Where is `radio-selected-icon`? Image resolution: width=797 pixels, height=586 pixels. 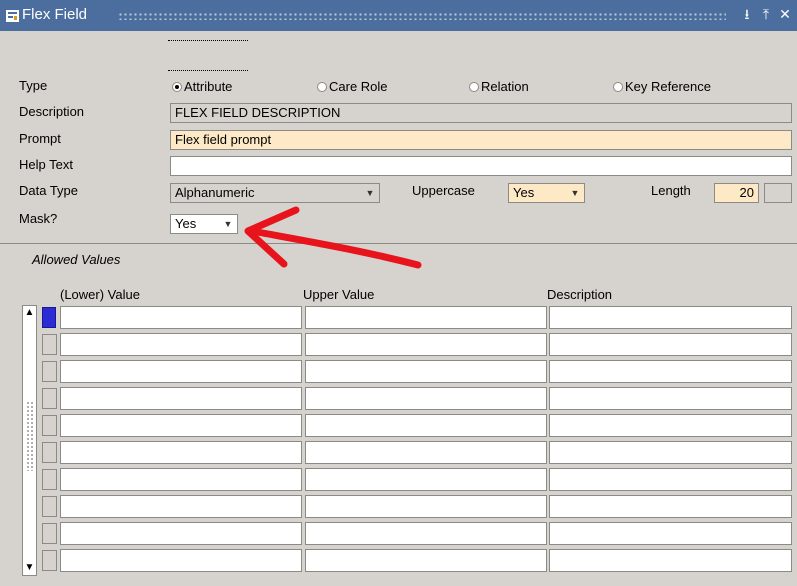 radio-selected-icon is located at coordinates (177, 87).